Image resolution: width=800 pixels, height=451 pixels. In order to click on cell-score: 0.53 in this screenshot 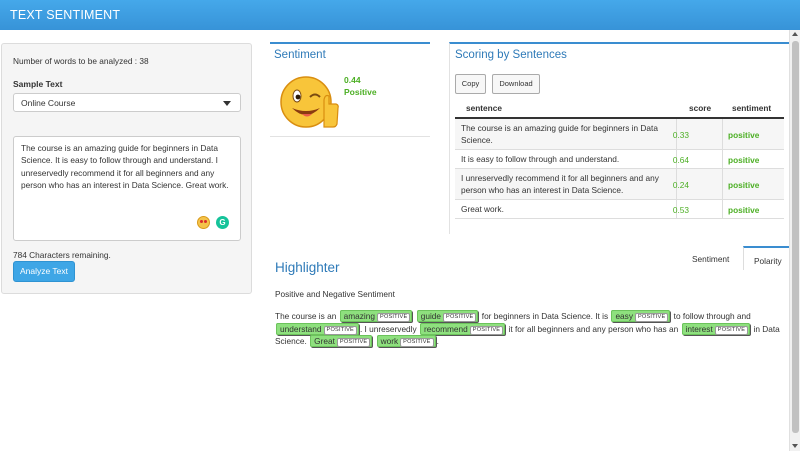, I will do `click(680, 210)`.